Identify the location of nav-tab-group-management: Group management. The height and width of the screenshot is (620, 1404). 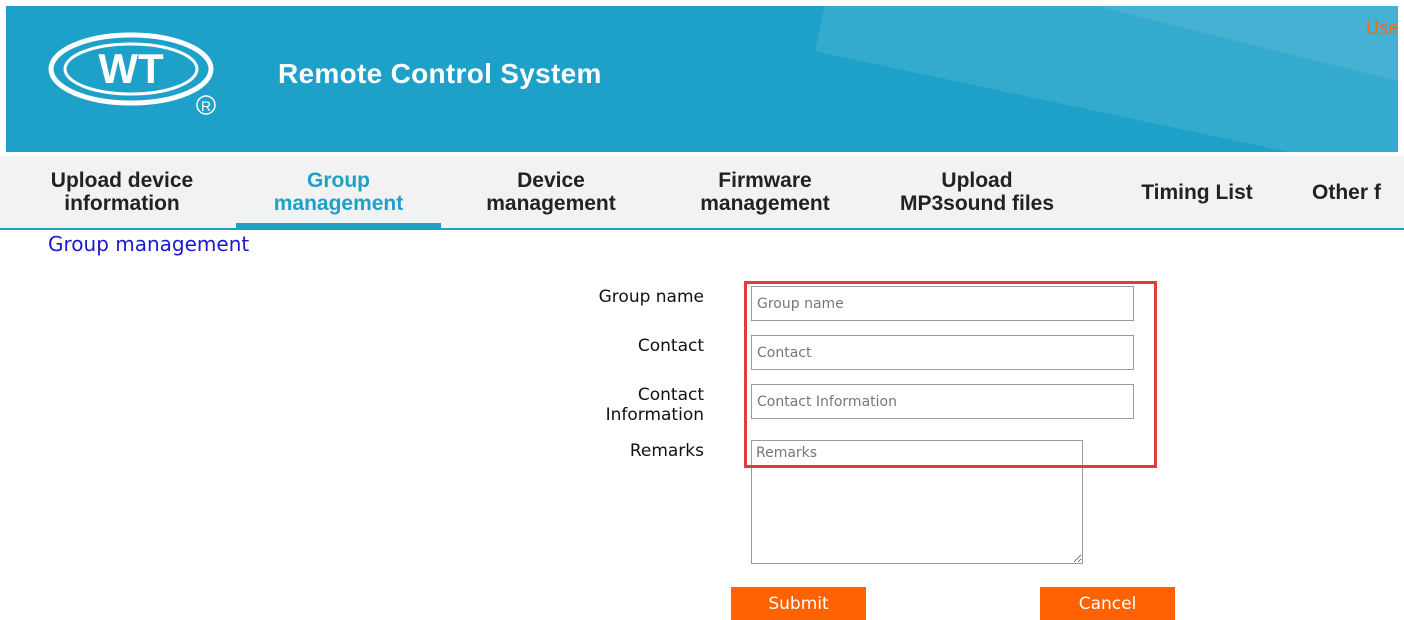
(338, 192).